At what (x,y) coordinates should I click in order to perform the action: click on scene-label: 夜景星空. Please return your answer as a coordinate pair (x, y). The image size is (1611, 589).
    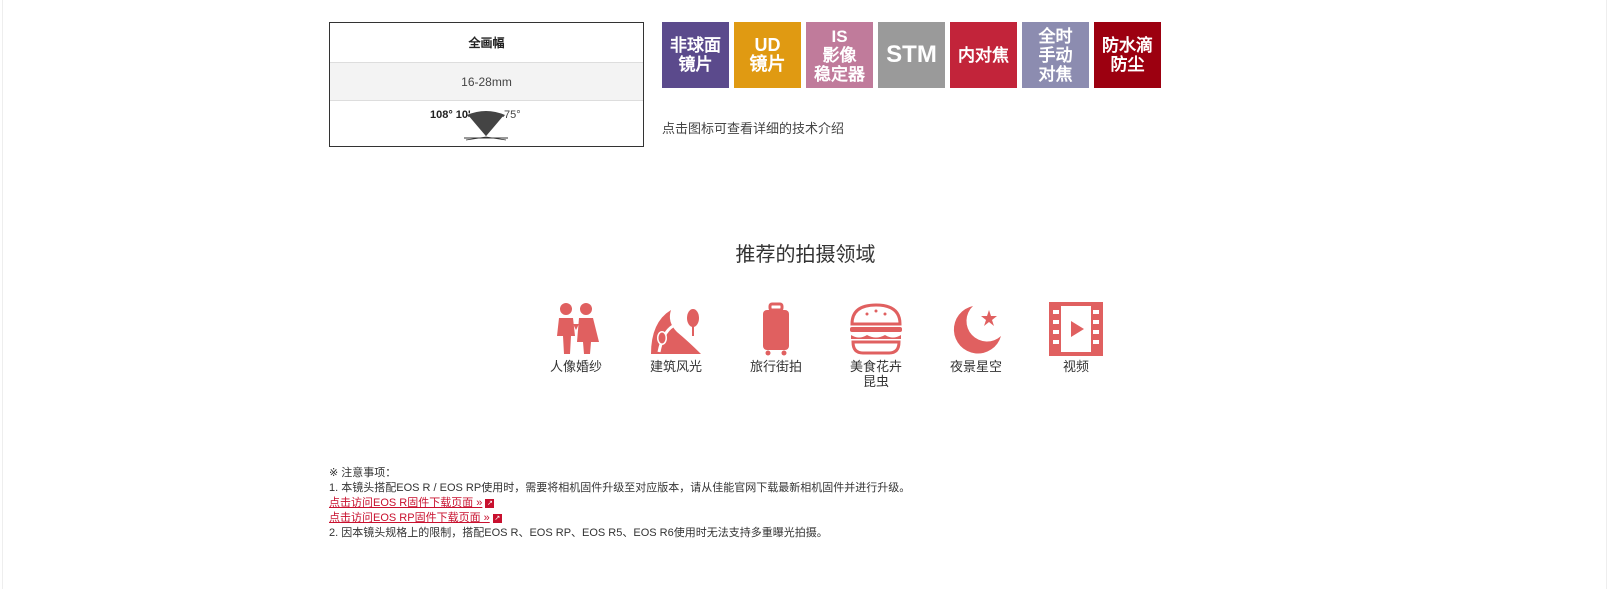
    Looking at the image, I should click on (975, 366).